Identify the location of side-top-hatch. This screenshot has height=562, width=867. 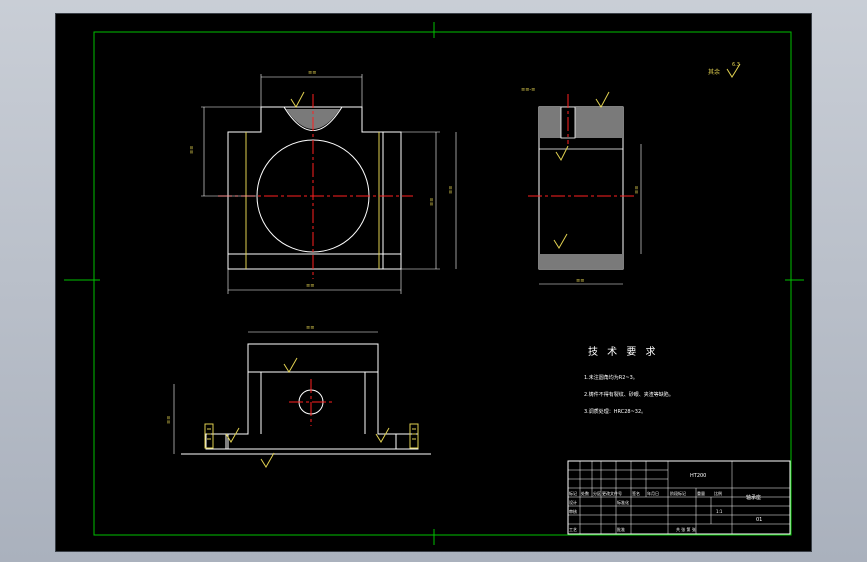
(581, 122).